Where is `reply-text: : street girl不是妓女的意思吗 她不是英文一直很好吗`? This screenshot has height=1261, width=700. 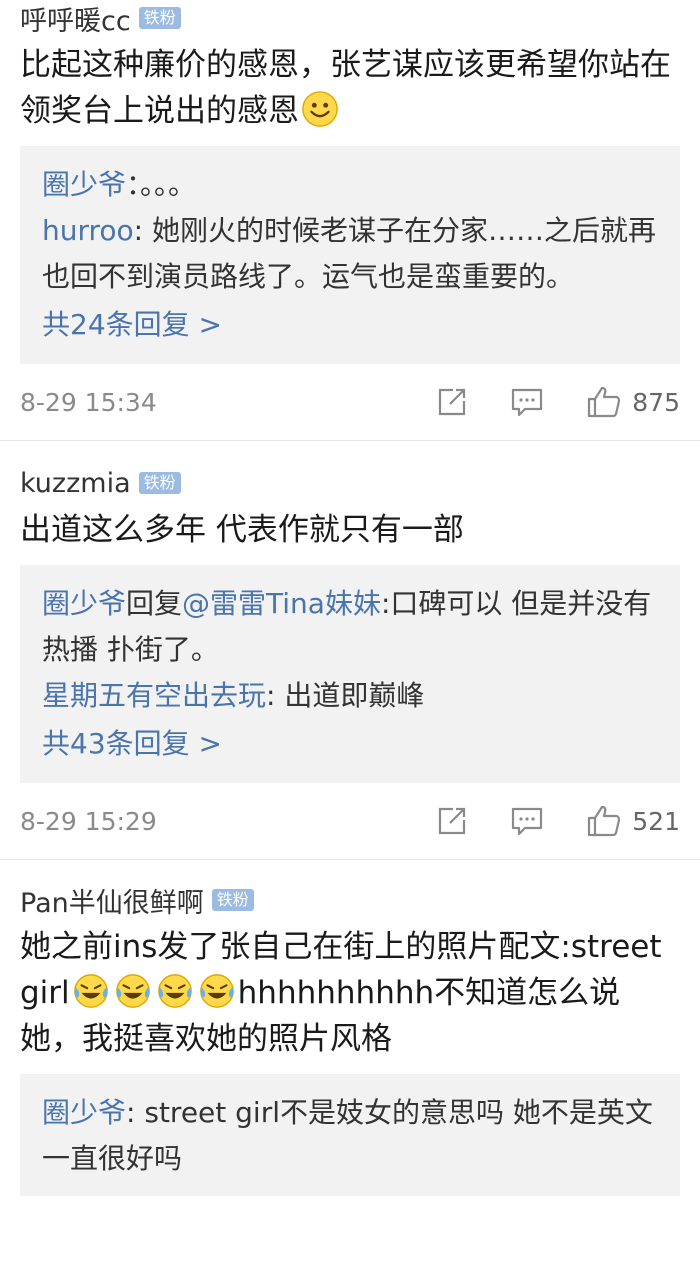 reply-text: : street girl不是妓女的意思吗 她不是英文一直很好吗 is located at coordinates (347, 1135).